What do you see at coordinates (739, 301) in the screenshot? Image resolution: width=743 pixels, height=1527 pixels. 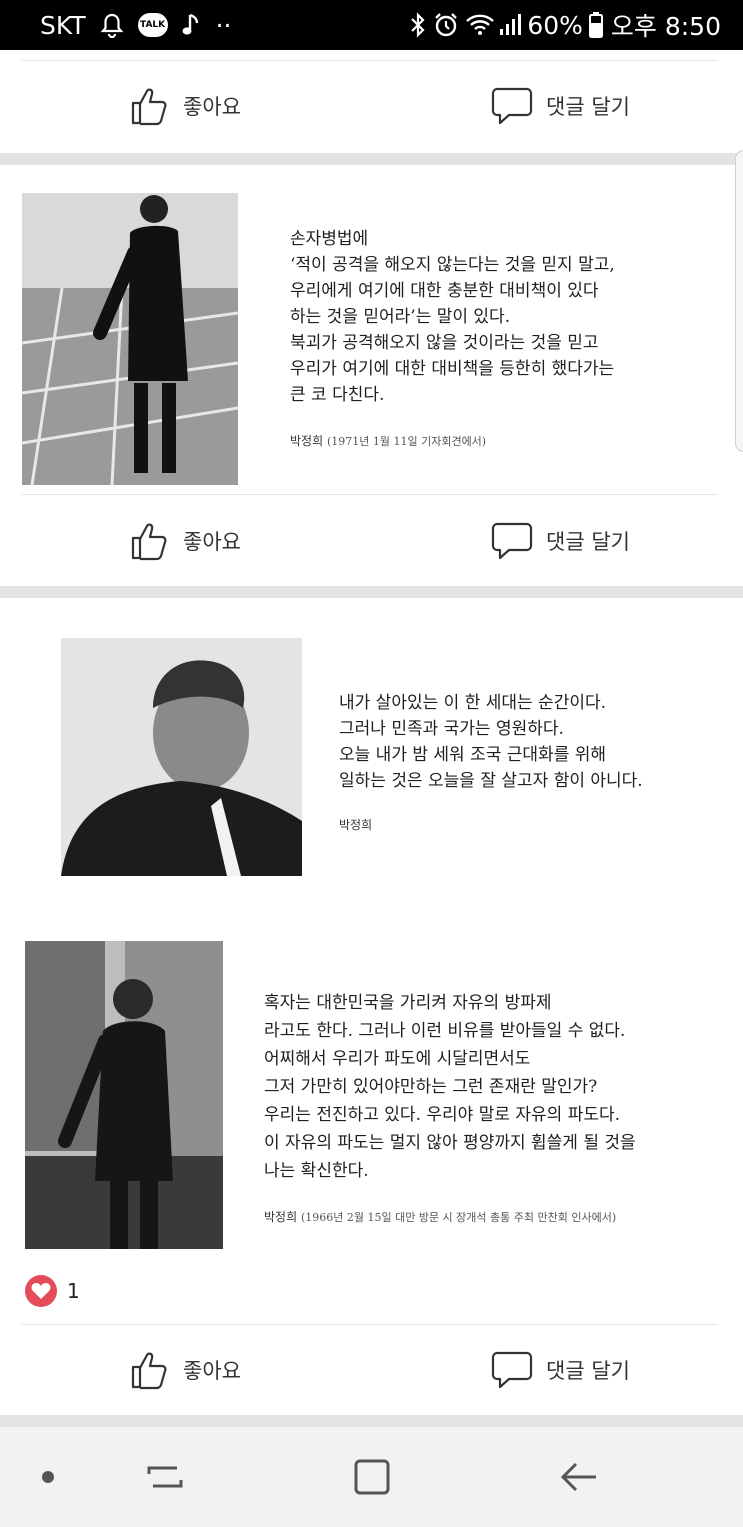 I see `scroll-handle` at bounding box center [739, 301].